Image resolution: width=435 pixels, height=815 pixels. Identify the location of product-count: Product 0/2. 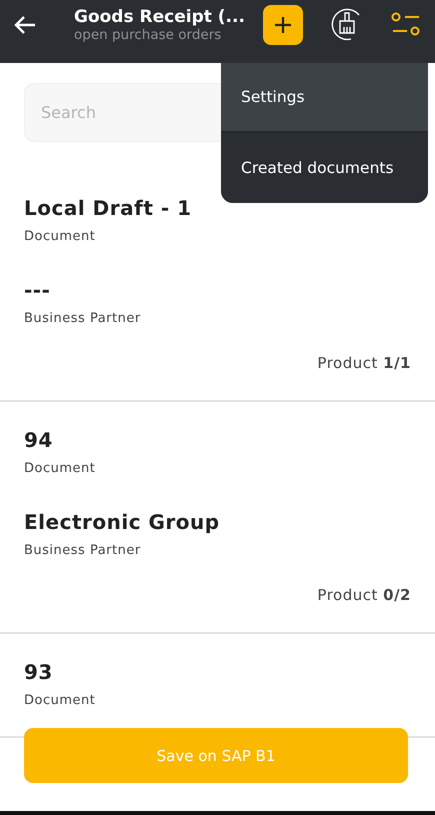
(364, 595).